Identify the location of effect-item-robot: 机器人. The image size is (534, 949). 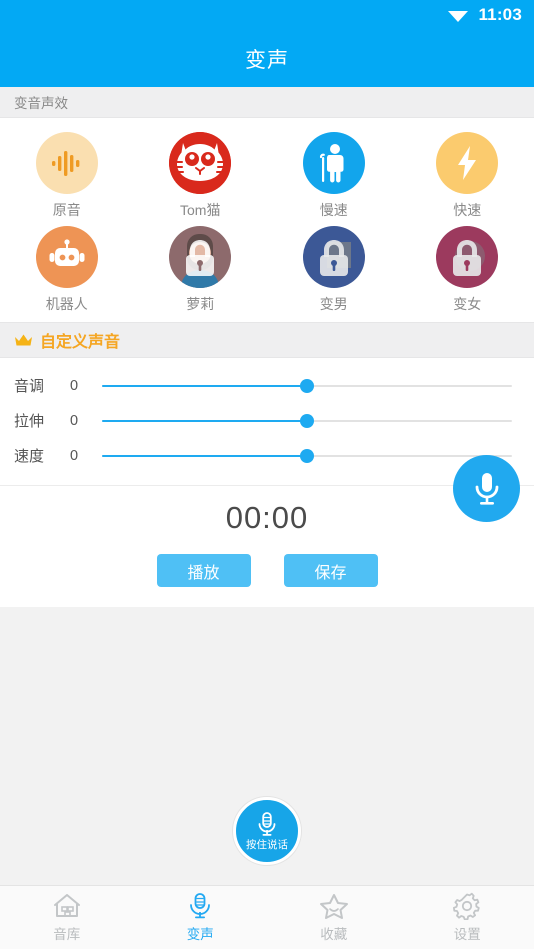
(67, 270).